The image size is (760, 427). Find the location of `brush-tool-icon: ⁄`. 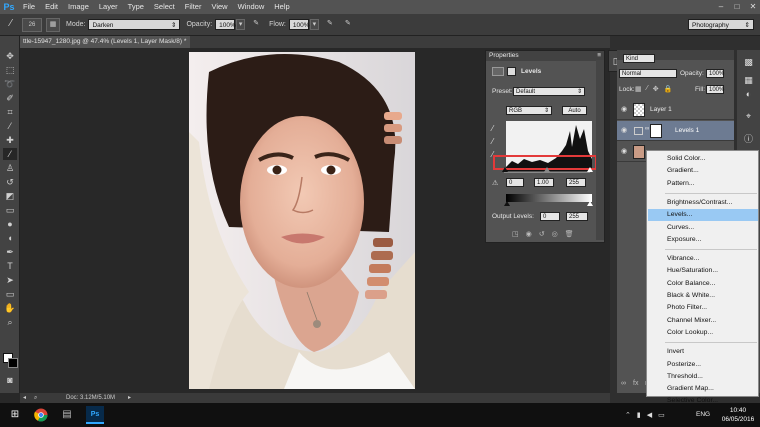

brush-tool-icon: ⁄ is located at coordinates (10, 154).